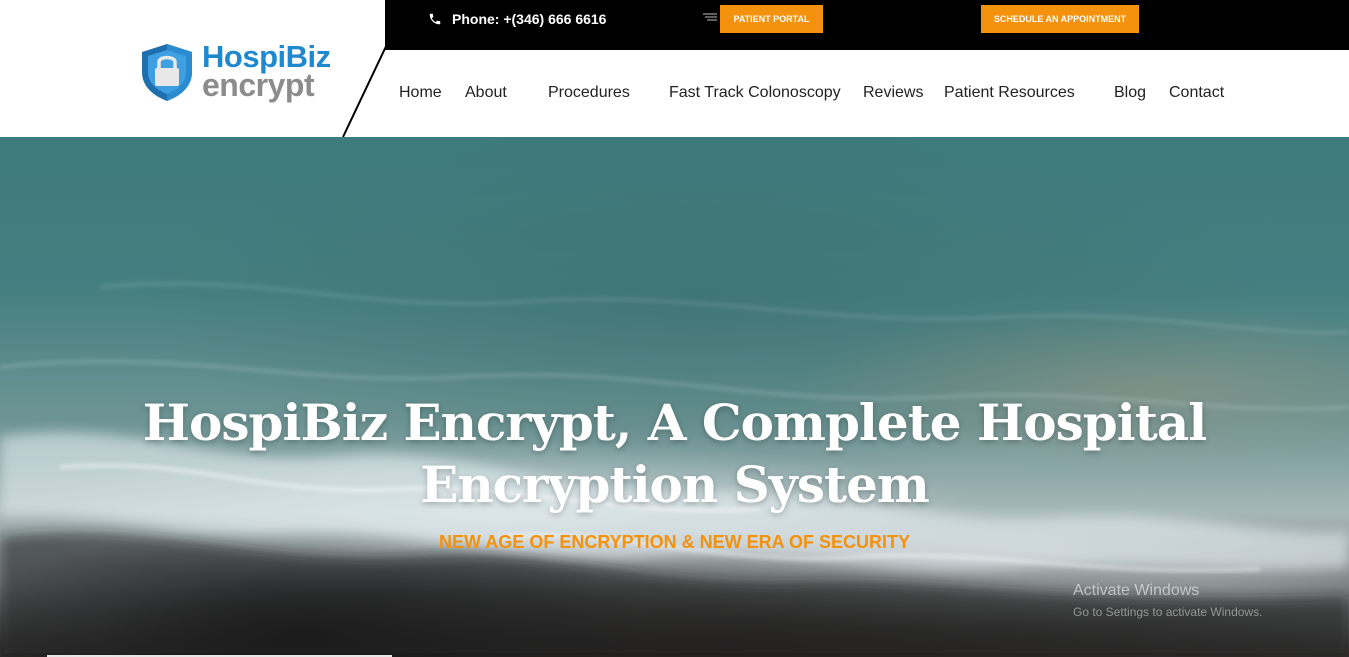 The image size is (1349, 657). Describe the element at coordinates (1136, 590) in the screenshot. I see `activate-windows-heading: Activate Windows` at that location.